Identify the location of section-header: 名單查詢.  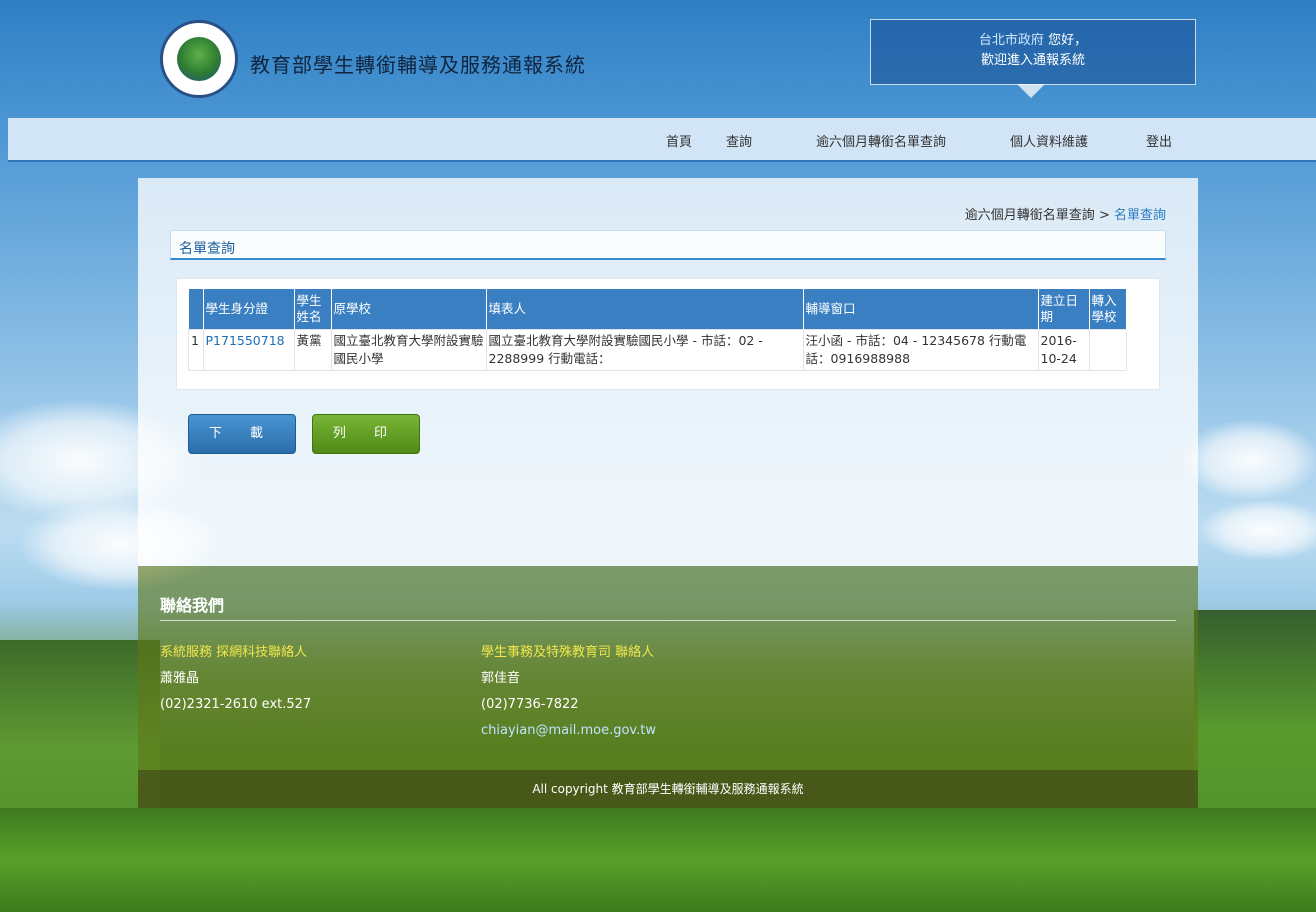
(668, 245).